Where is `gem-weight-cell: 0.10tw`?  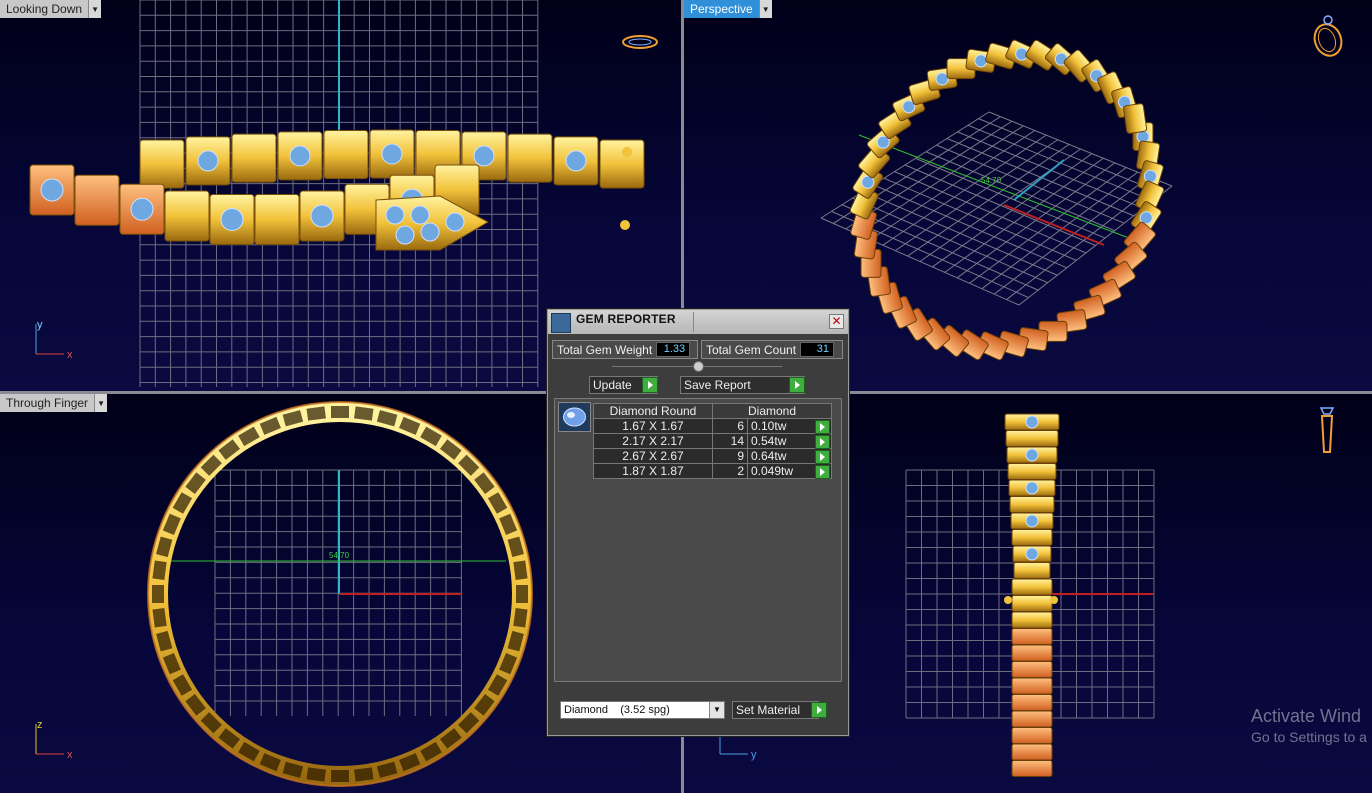 gem-weight-cell: 0.10tw is located at coordinates (789, 426).